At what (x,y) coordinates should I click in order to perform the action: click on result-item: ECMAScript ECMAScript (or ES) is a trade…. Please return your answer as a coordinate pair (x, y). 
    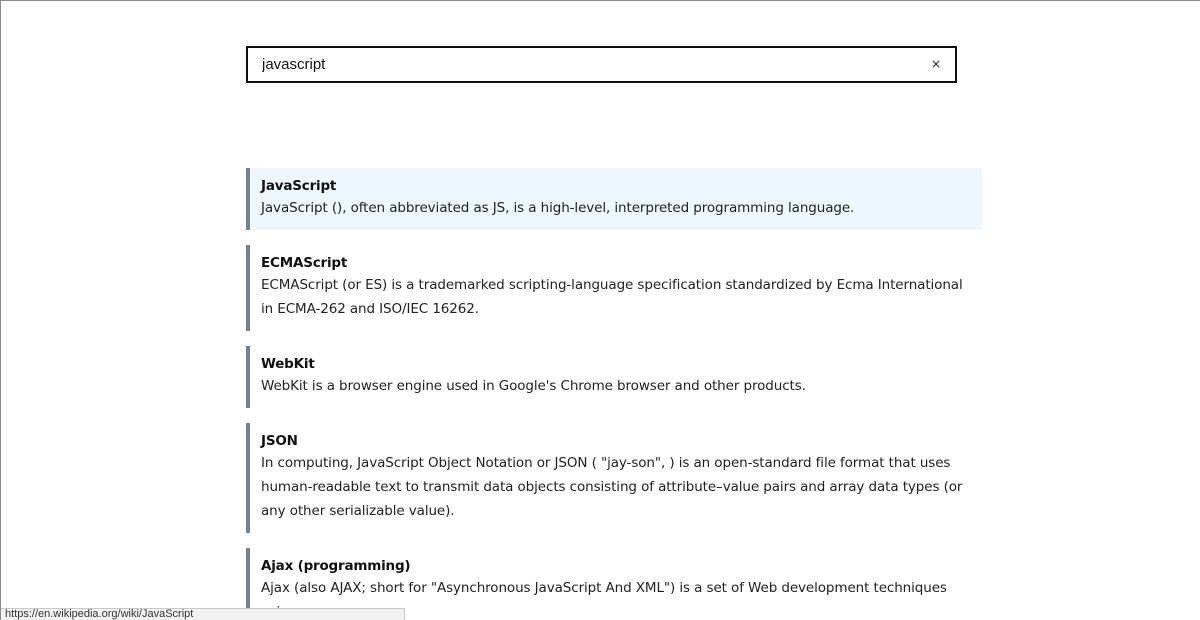
    Looking at the image, I should click on (614, 288).